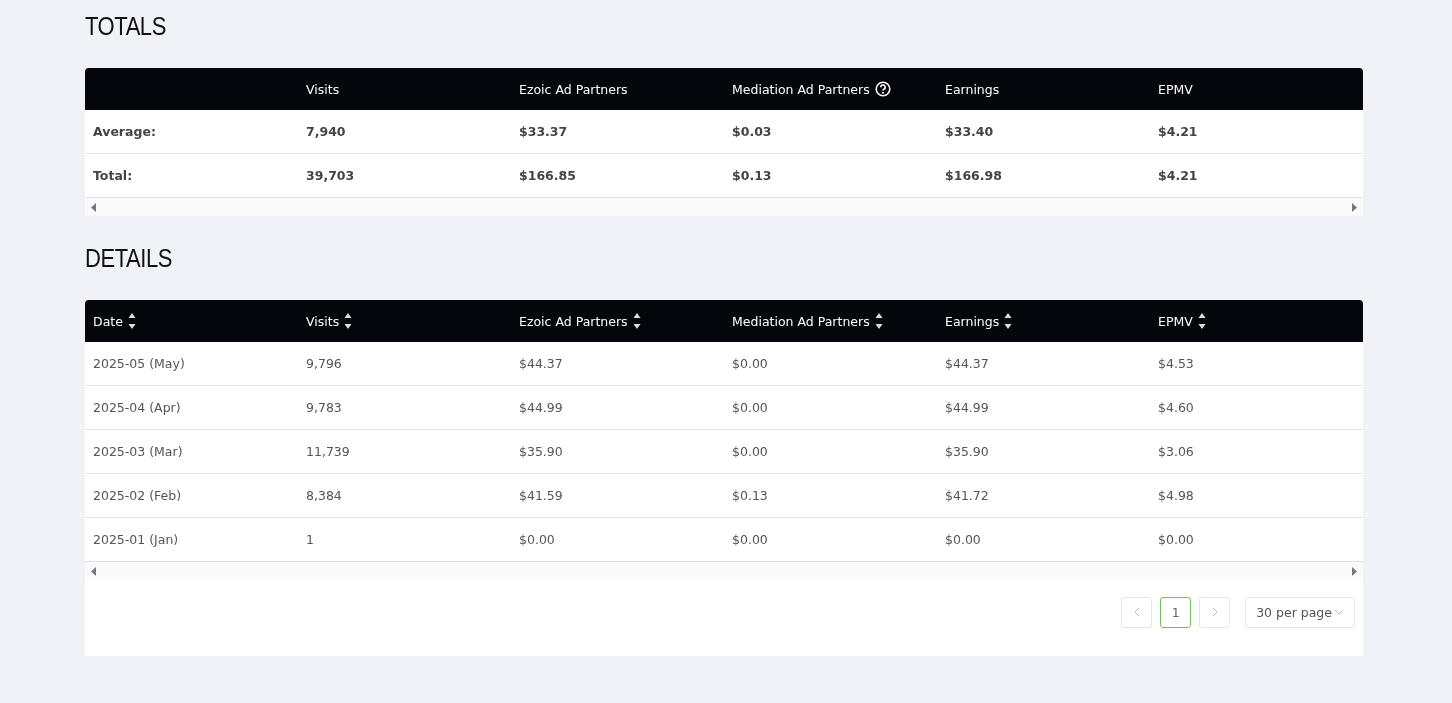 This screenshot has height=703, width=1452. I want to click on table-cell: $166.98, so click(973, 175).